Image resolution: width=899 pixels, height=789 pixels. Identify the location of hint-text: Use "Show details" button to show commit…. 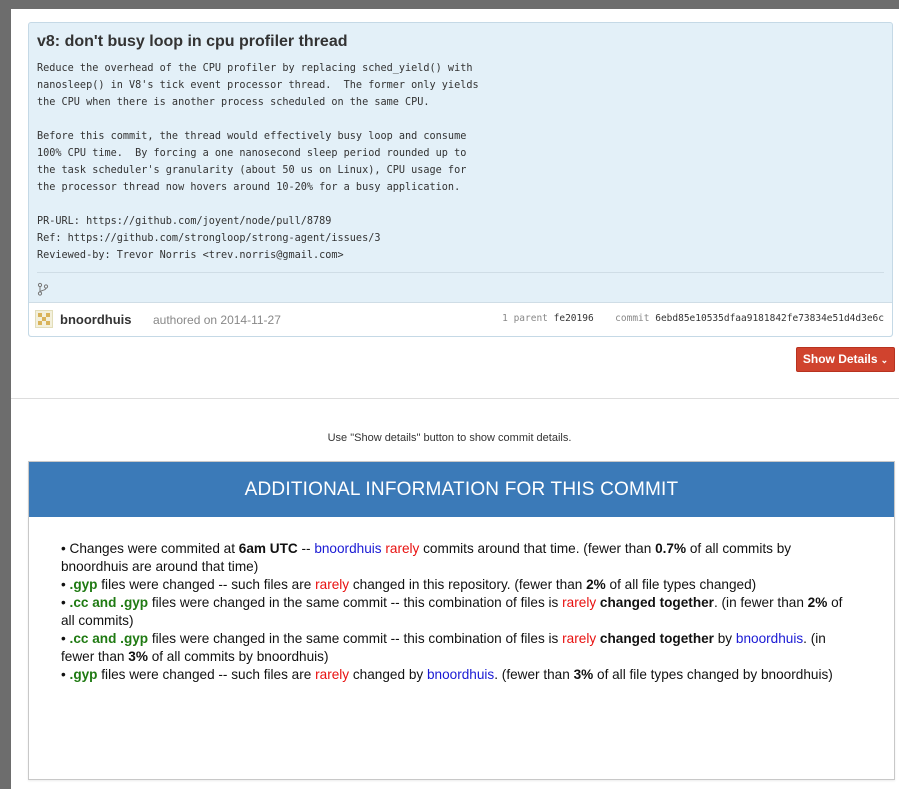
(449, 438).